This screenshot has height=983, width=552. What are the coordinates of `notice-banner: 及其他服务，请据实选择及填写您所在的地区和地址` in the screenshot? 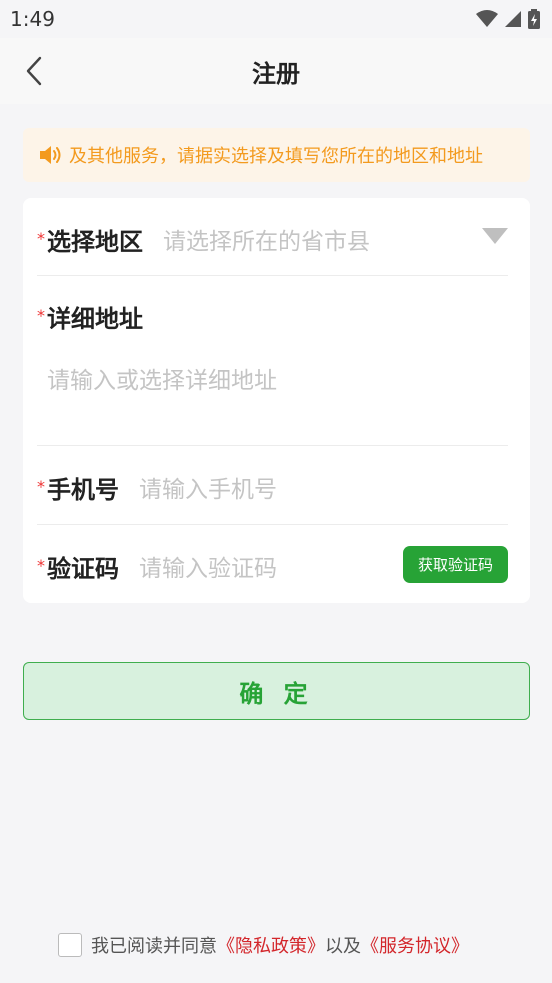 It's located at (276, 155).